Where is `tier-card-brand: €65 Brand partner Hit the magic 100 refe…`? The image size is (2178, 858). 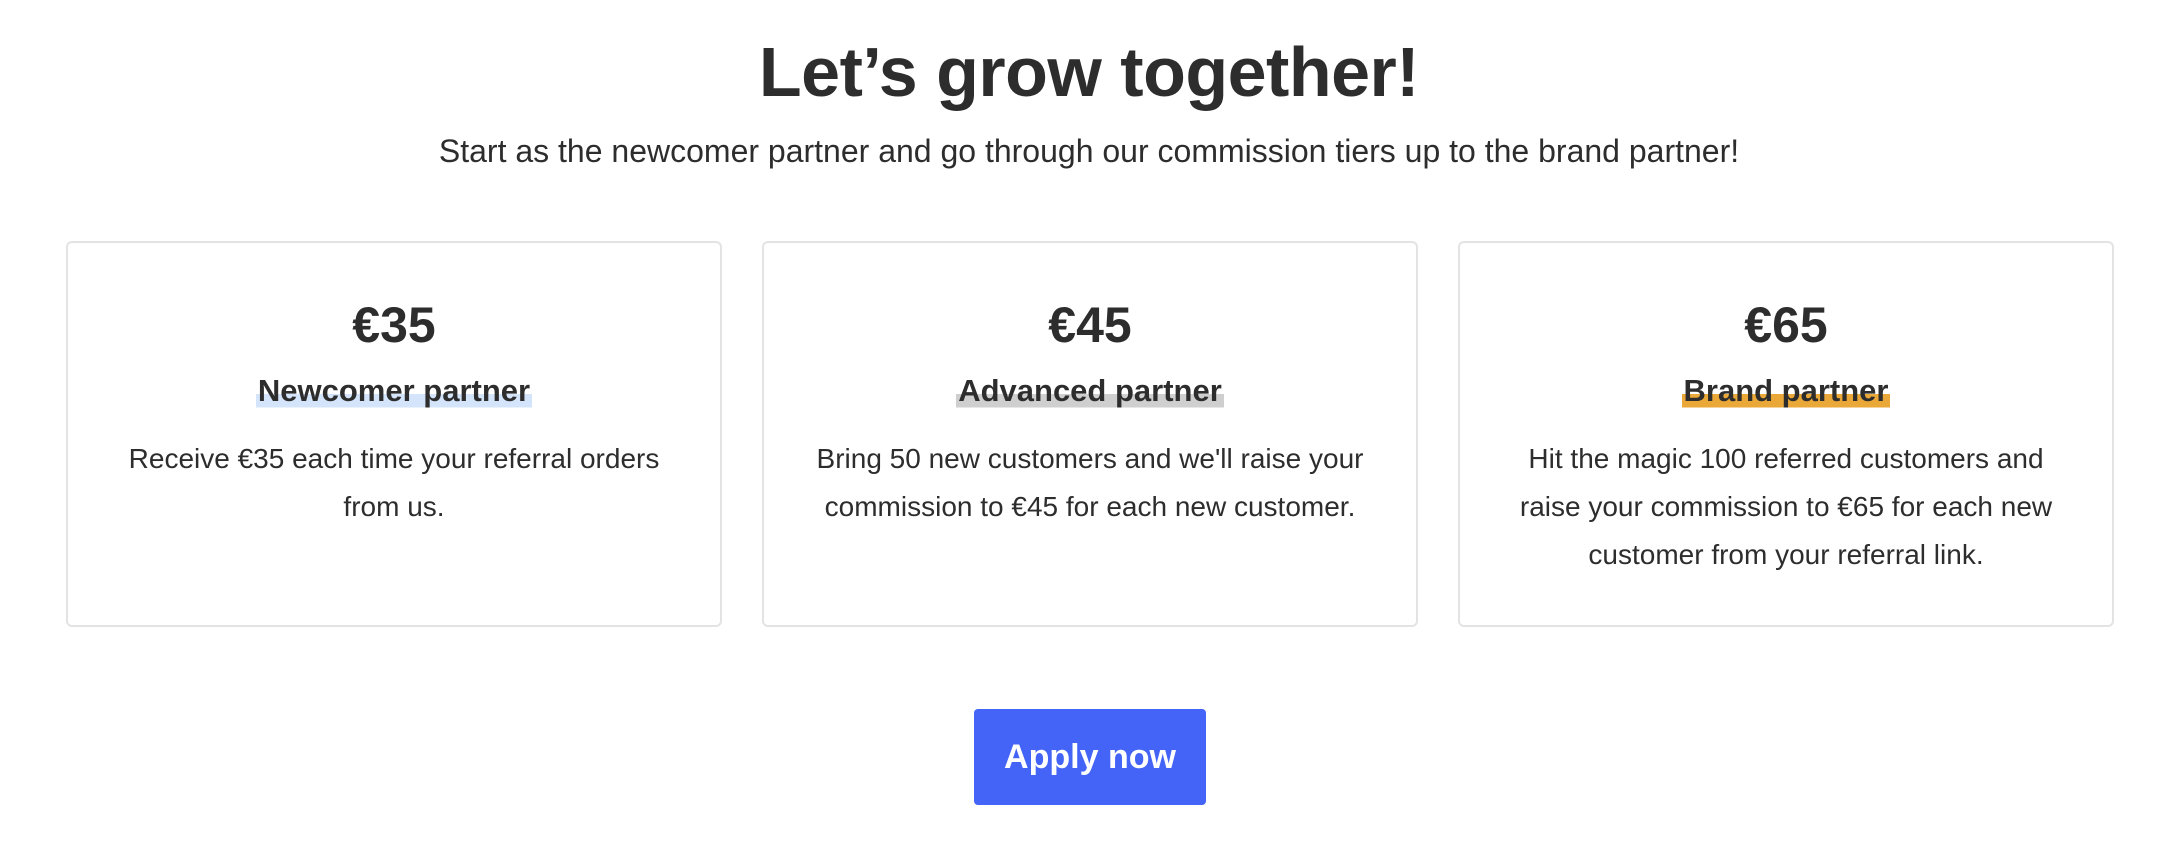
tier-card-brand: €65 Brand partner Hit the magic 100 refe… is located at coordinates (1786, 434).